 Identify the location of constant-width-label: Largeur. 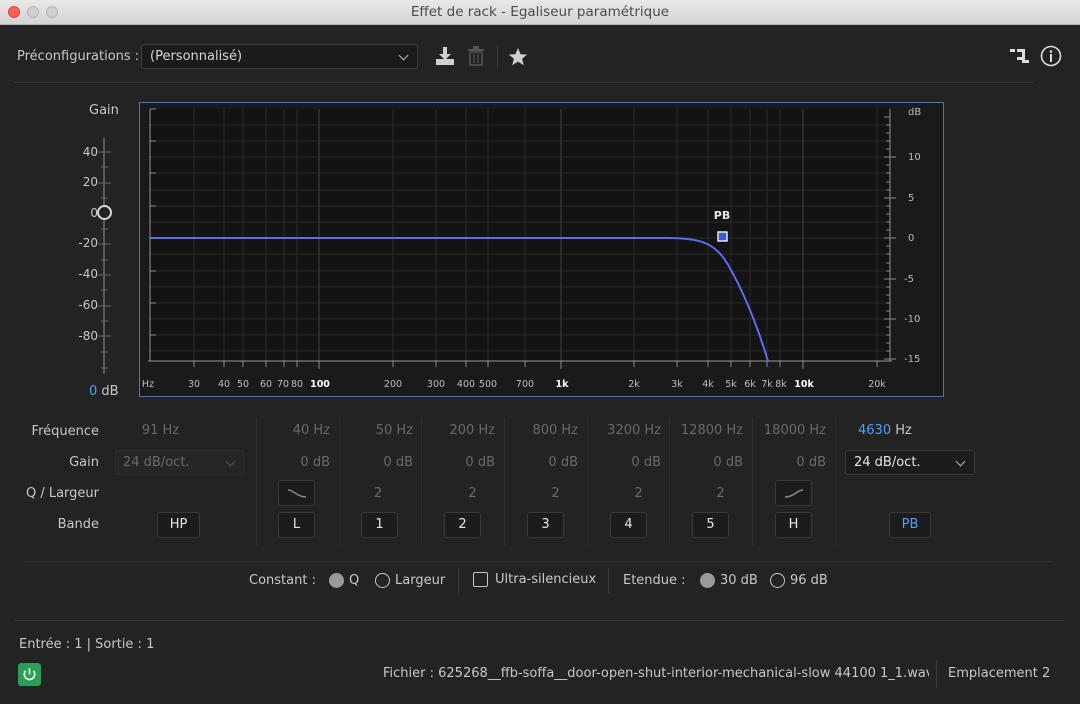
(420, 580).